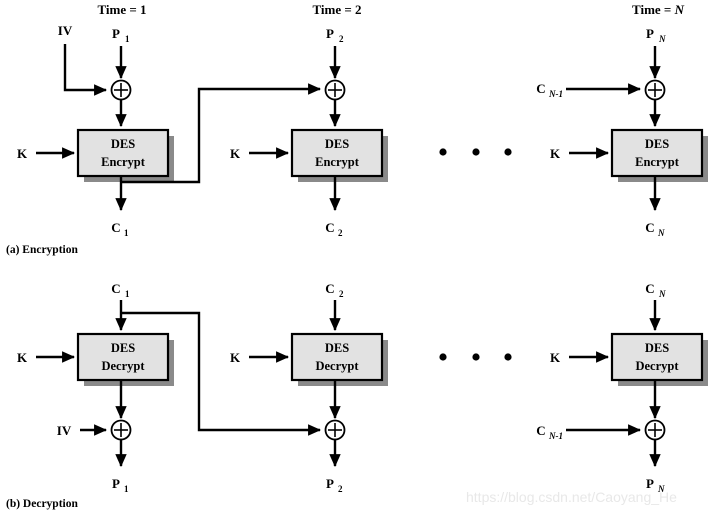  Describe the element at coordinates (337, 144) in the screenshot. I see `des-box-line1-enc-2: DES` at that location.